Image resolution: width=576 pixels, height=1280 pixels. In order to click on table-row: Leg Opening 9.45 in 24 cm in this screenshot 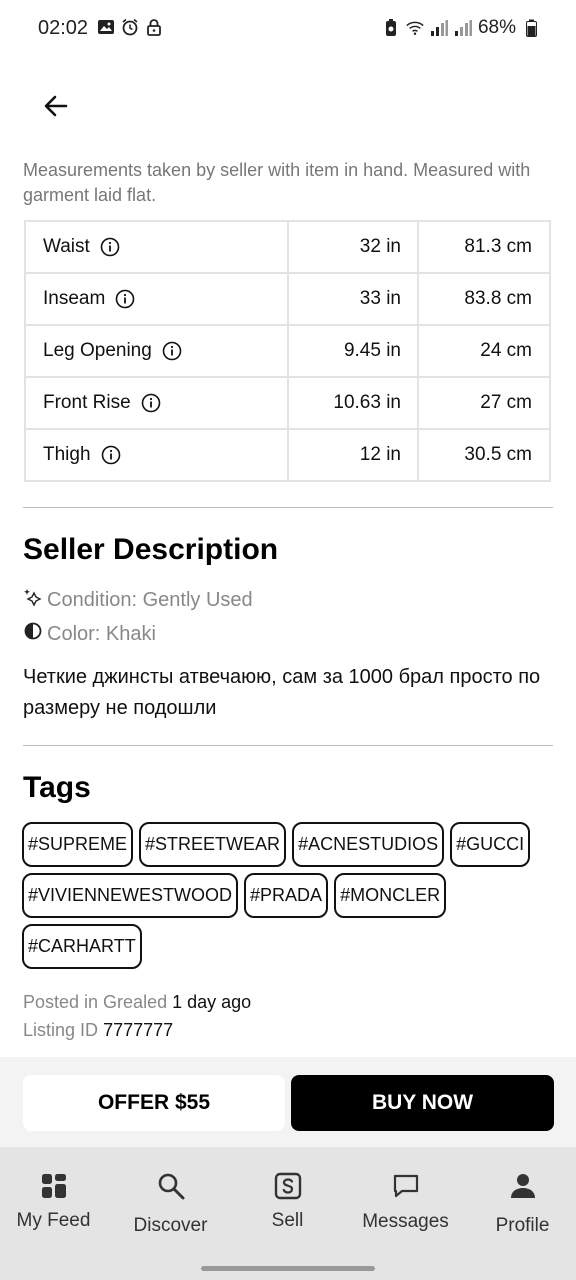, I will do `click(287, 351)`.